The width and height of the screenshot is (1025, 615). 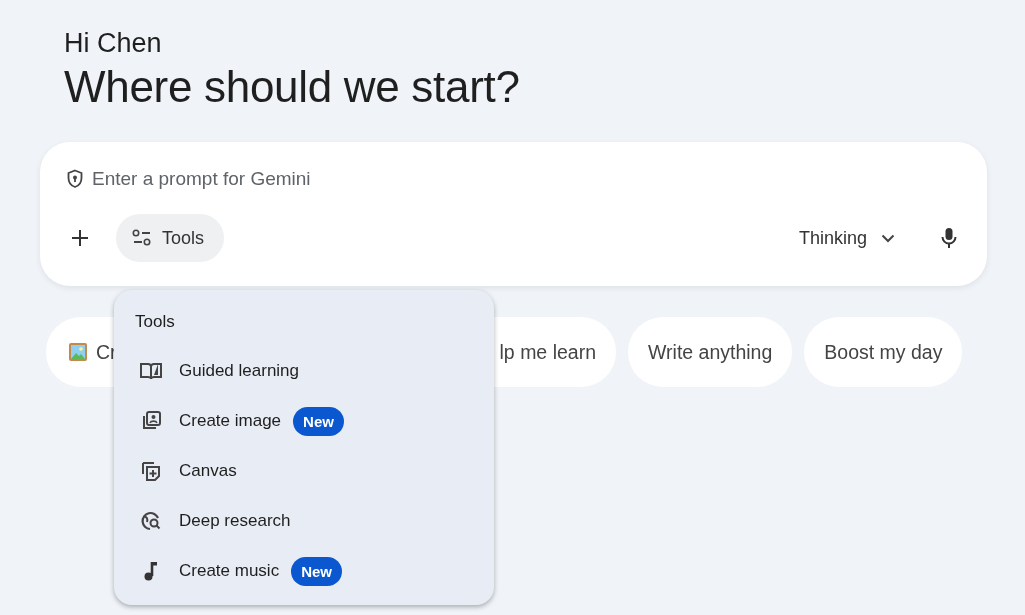 I want to click on add-button, so click(x=80, y=238).